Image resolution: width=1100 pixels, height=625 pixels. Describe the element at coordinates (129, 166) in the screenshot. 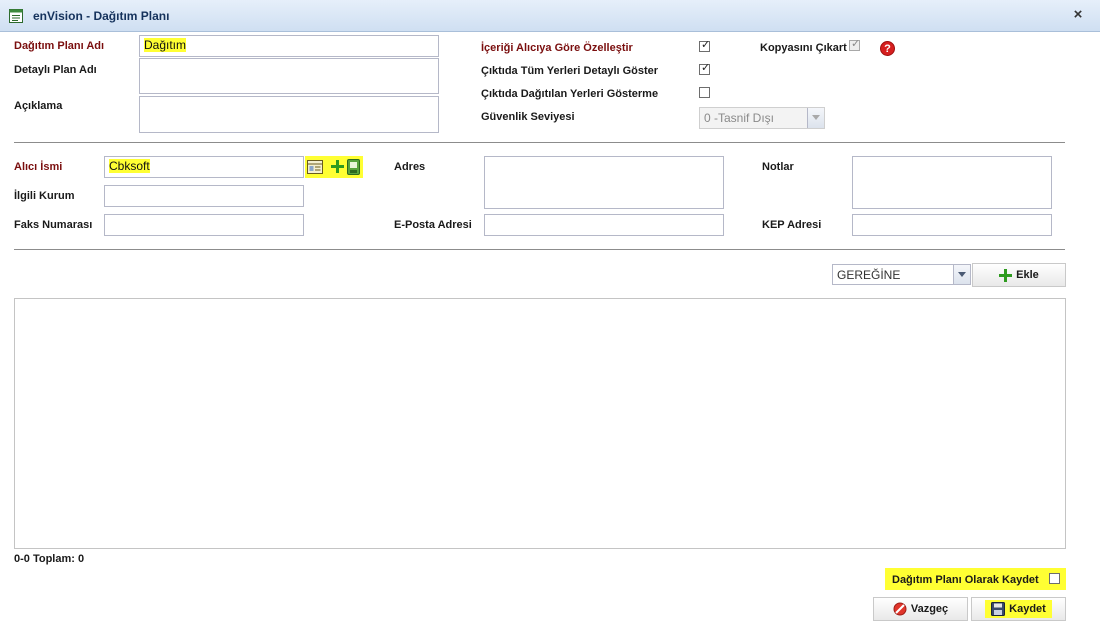

I see `recipient-name-value: Cbksoft` at that location.